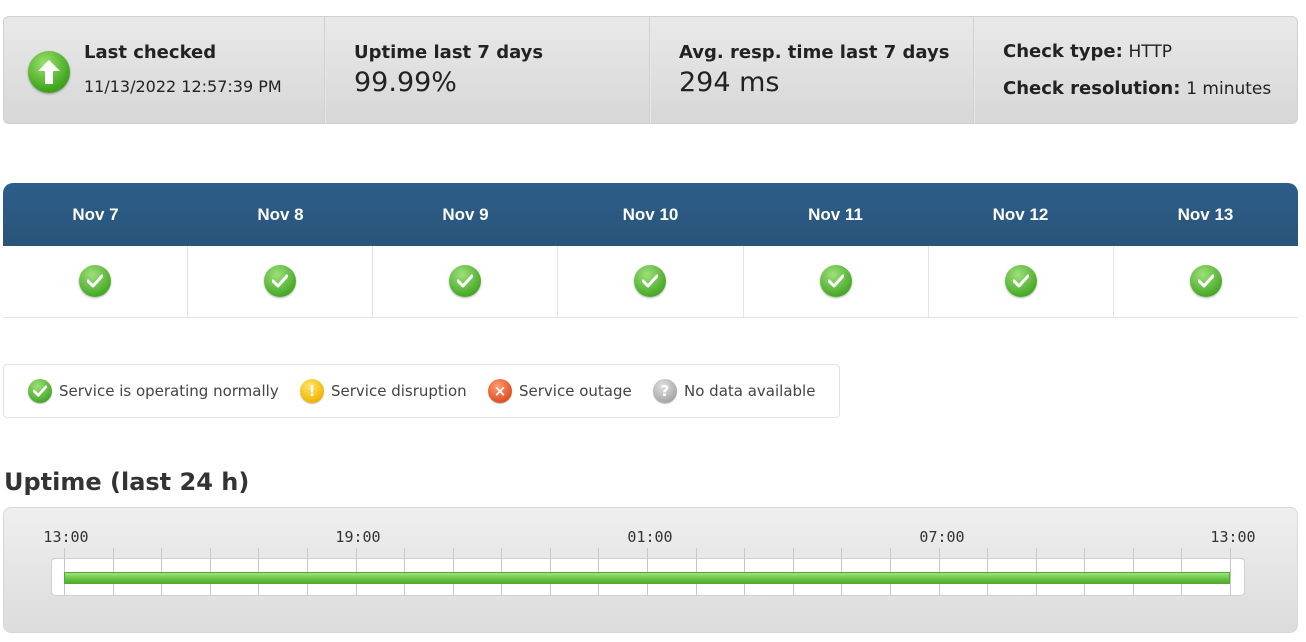  I want to click on legend-item-disruption: ! Service disruption, so click(383, 391).